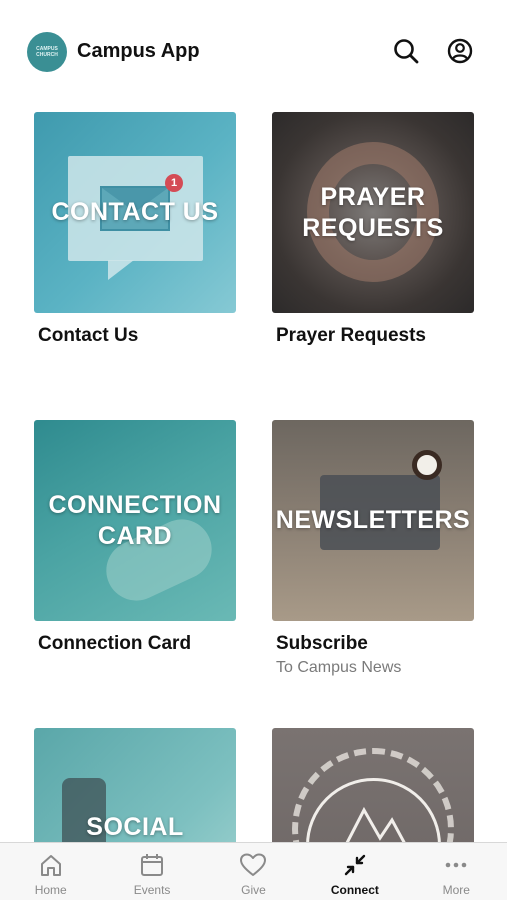  What do you see at coordinates (253, 865) in the screenshot?
I see `heart-icon` at bounding box center [253, 865].